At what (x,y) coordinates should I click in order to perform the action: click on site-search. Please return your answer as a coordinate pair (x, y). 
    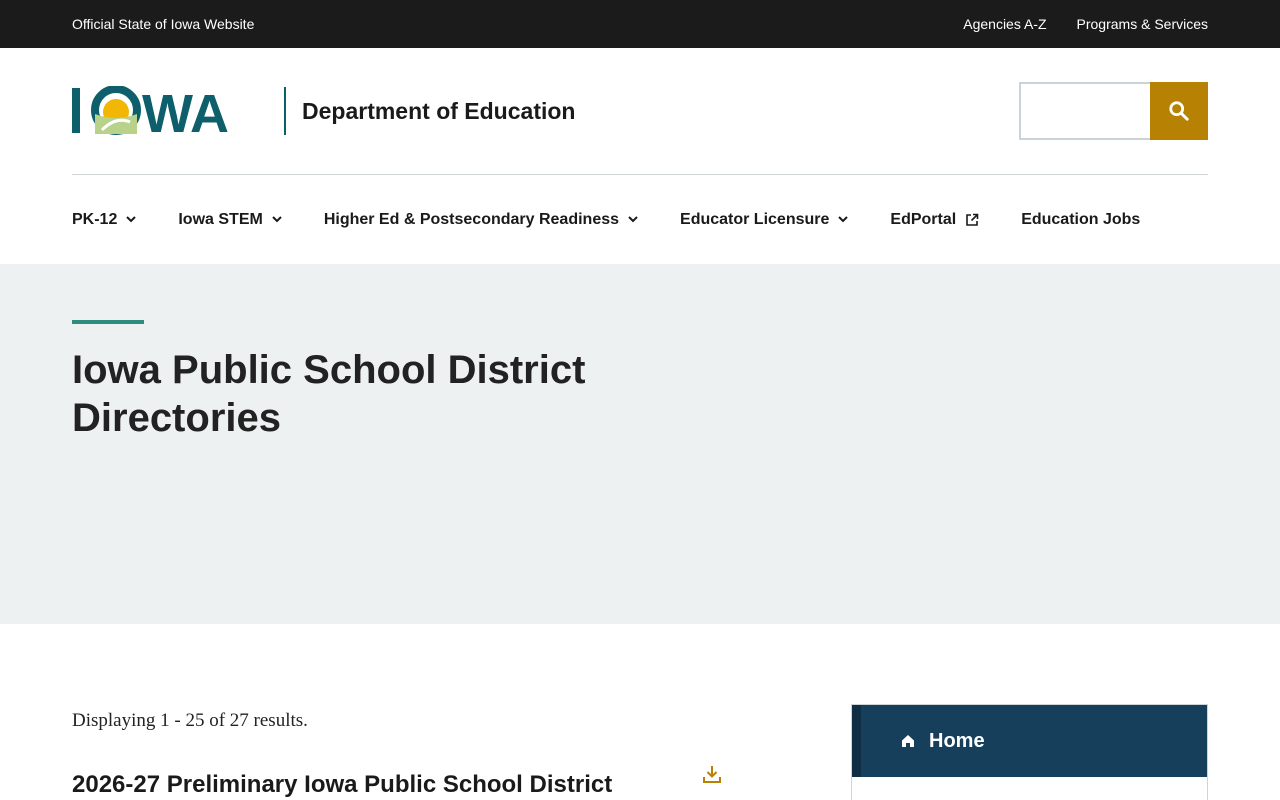
    Looking at the image, I should click on (1113, 111).